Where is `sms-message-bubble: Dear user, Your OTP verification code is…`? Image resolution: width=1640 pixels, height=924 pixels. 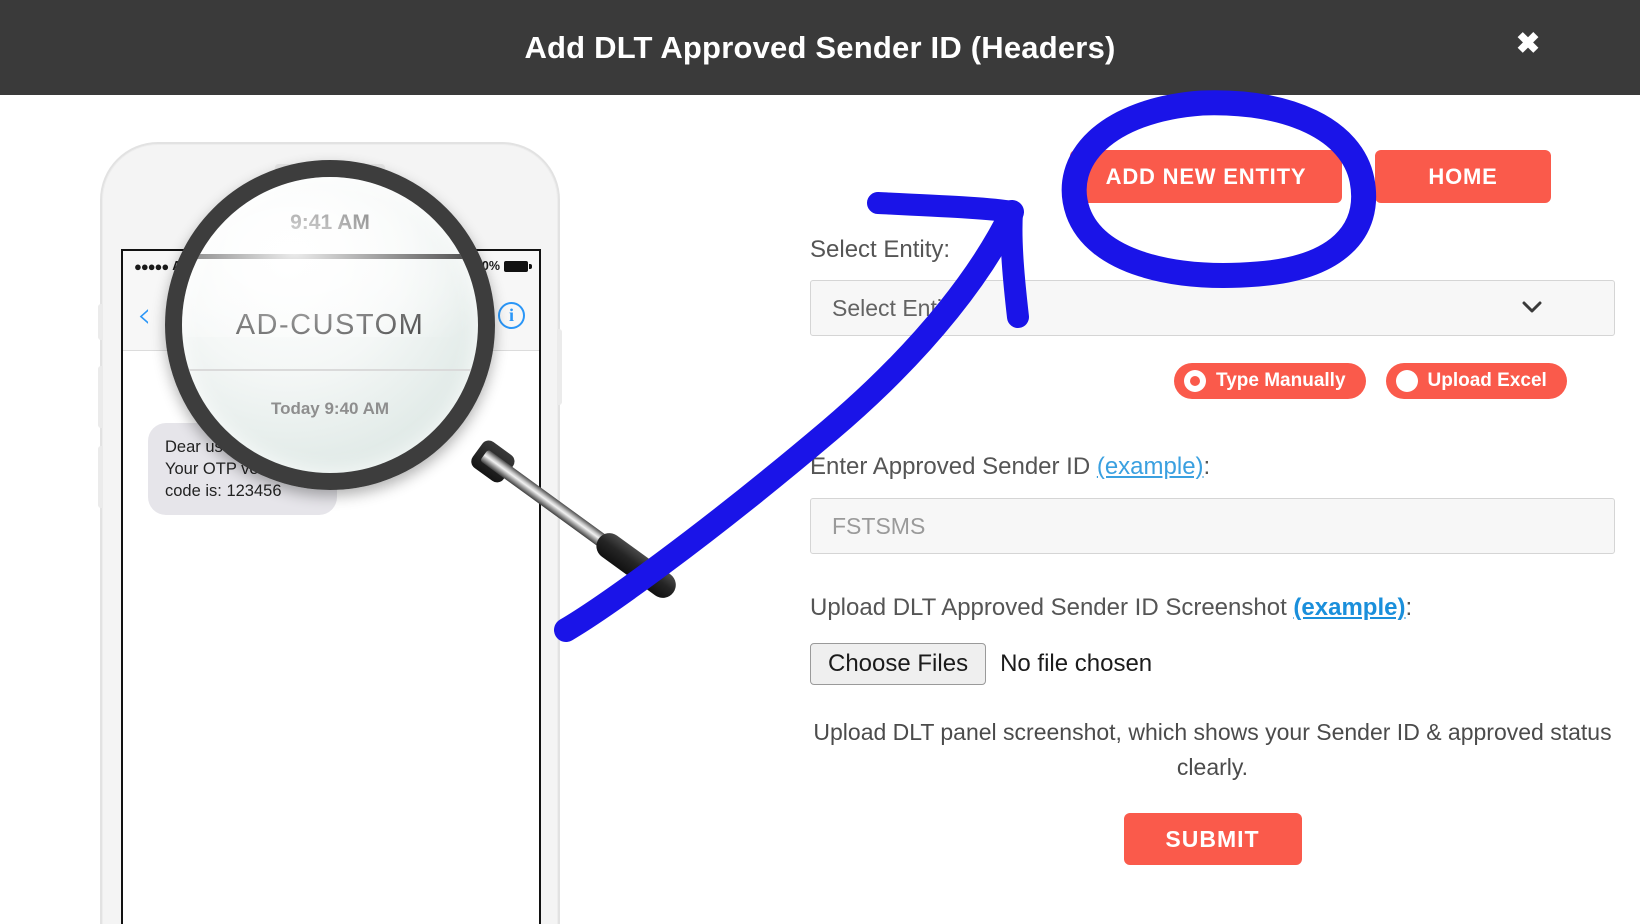
sms-message-bubble: Dear user, Your OTP verification code is… is located at coordinates (242, 469).